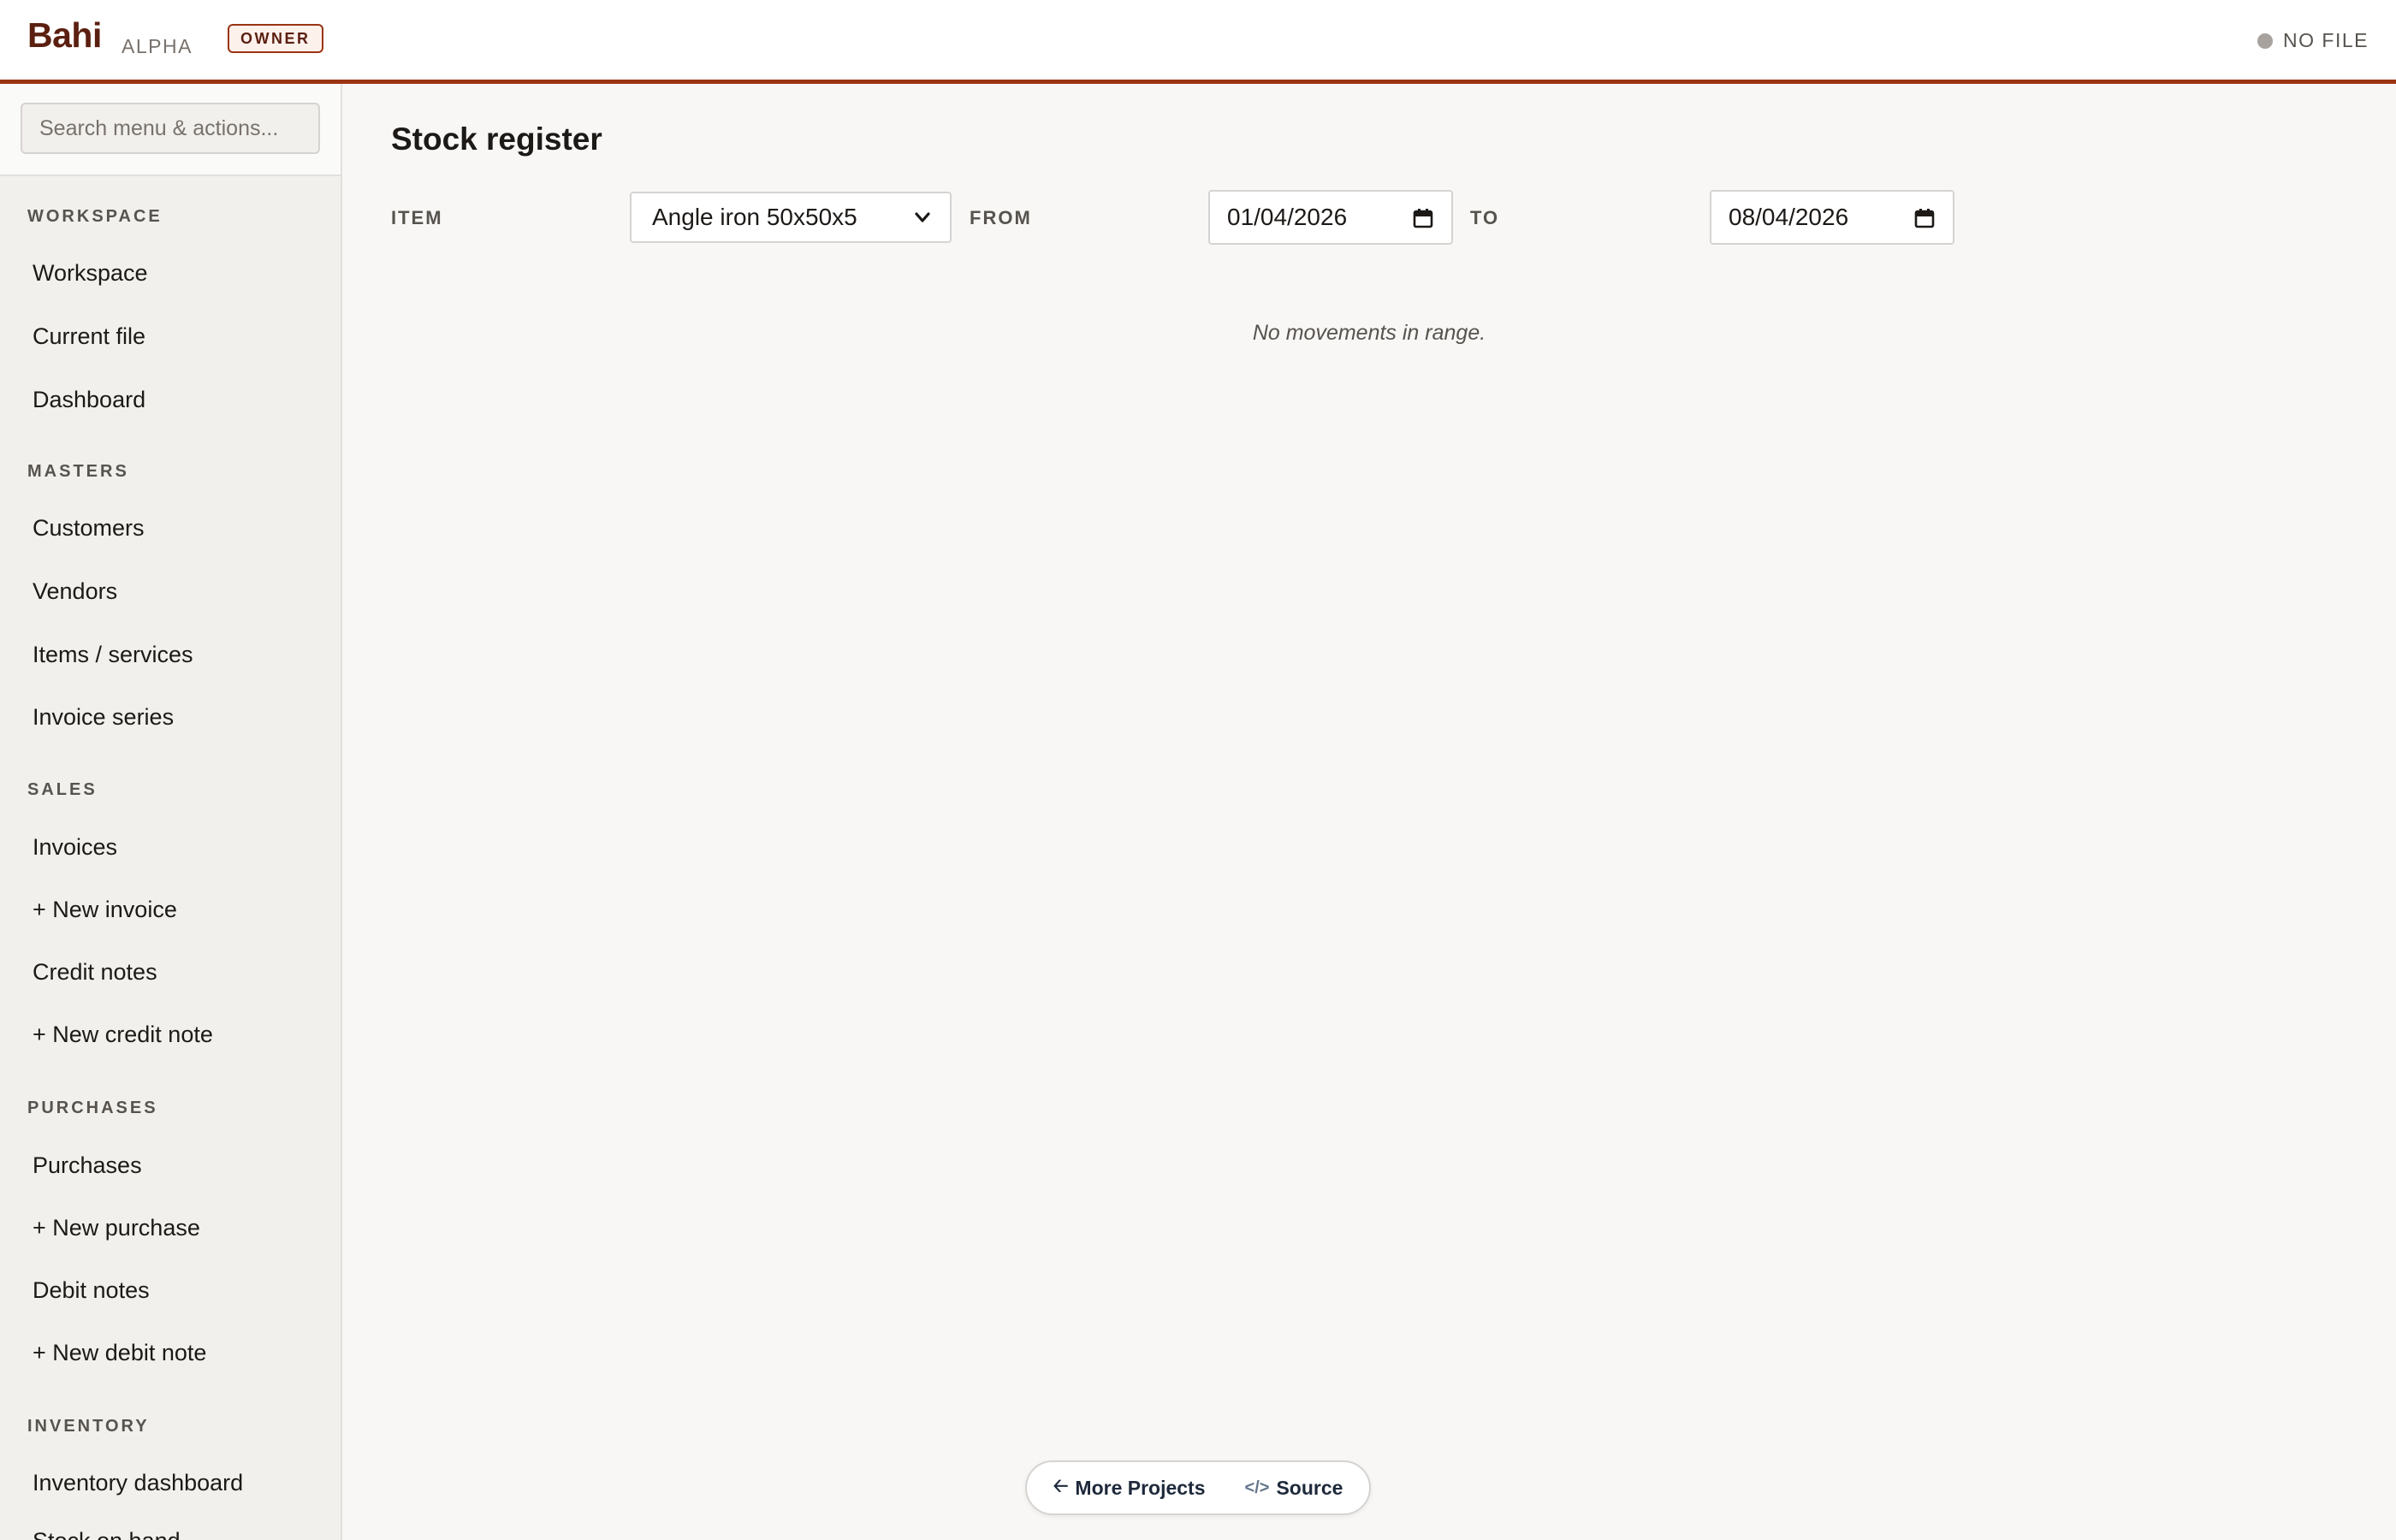 The height and width of the screenshot is (1540, 2396). I want to click on file-status: NO FILE, so click(2313, 40).